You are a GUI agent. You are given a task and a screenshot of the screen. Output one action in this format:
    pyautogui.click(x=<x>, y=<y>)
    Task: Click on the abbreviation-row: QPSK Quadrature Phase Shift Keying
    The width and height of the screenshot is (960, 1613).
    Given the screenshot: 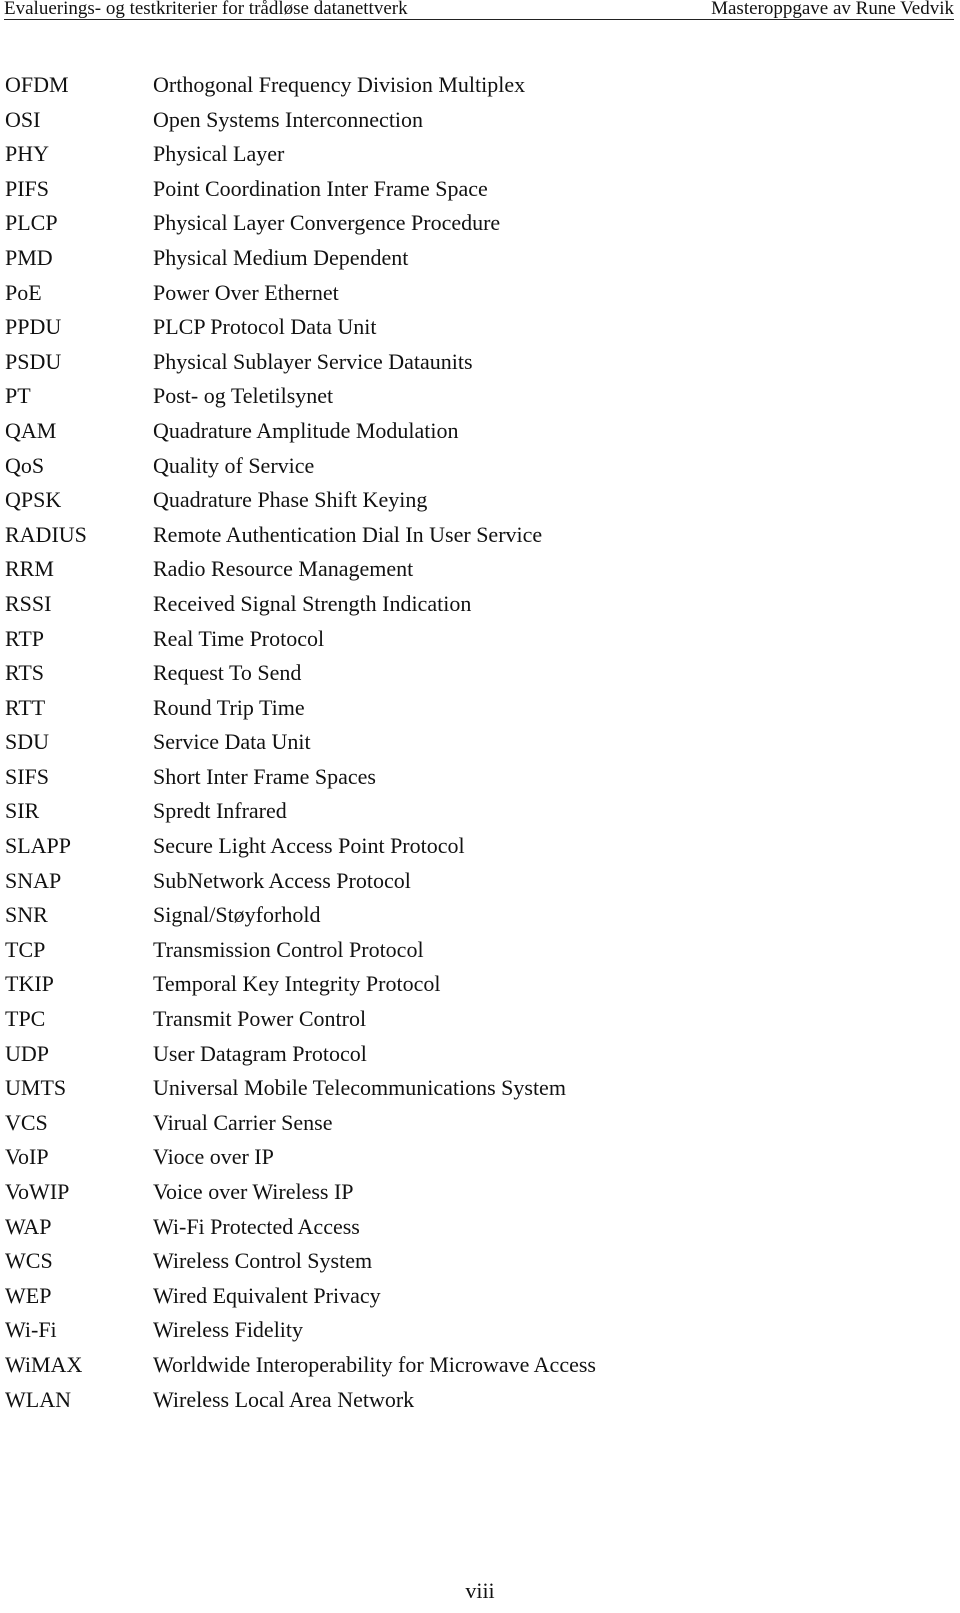 What is the action you would take?
    pyautogui.click(x=455, y=502)
    